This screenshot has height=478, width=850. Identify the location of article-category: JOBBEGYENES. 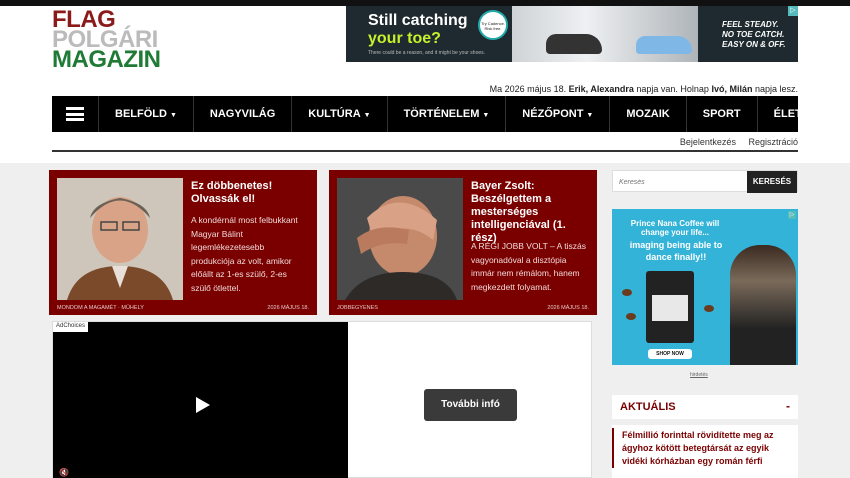
(357, 308).